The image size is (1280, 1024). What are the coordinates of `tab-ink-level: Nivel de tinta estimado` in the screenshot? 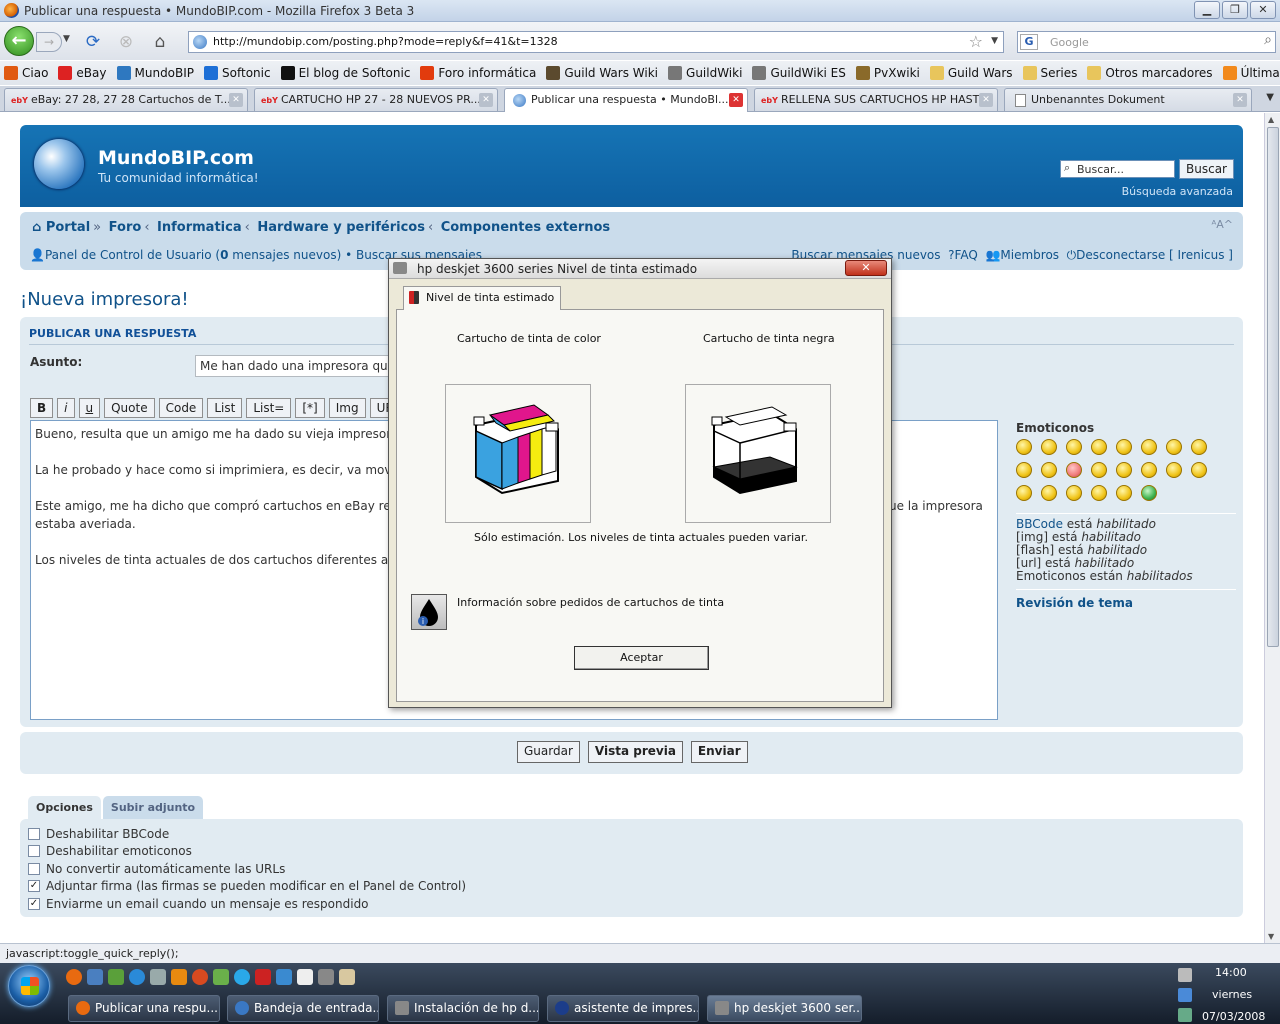 It's located at (482, 298).